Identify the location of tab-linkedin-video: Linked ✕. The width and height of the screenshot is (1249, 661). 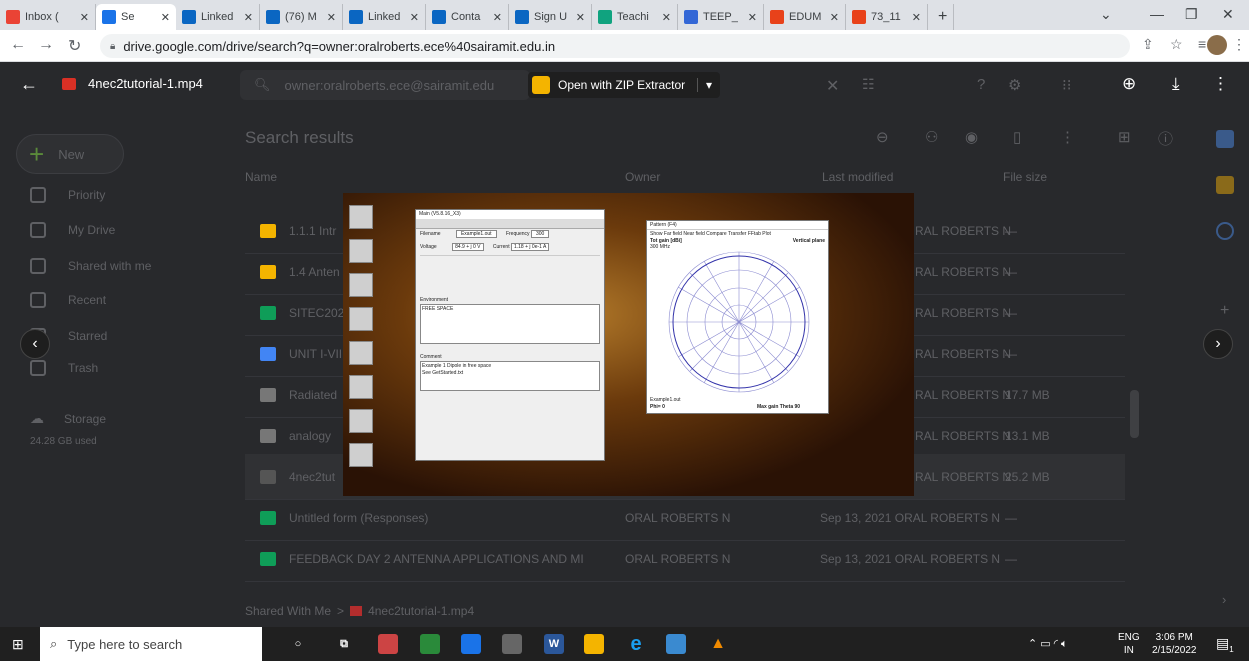
(384, 17).